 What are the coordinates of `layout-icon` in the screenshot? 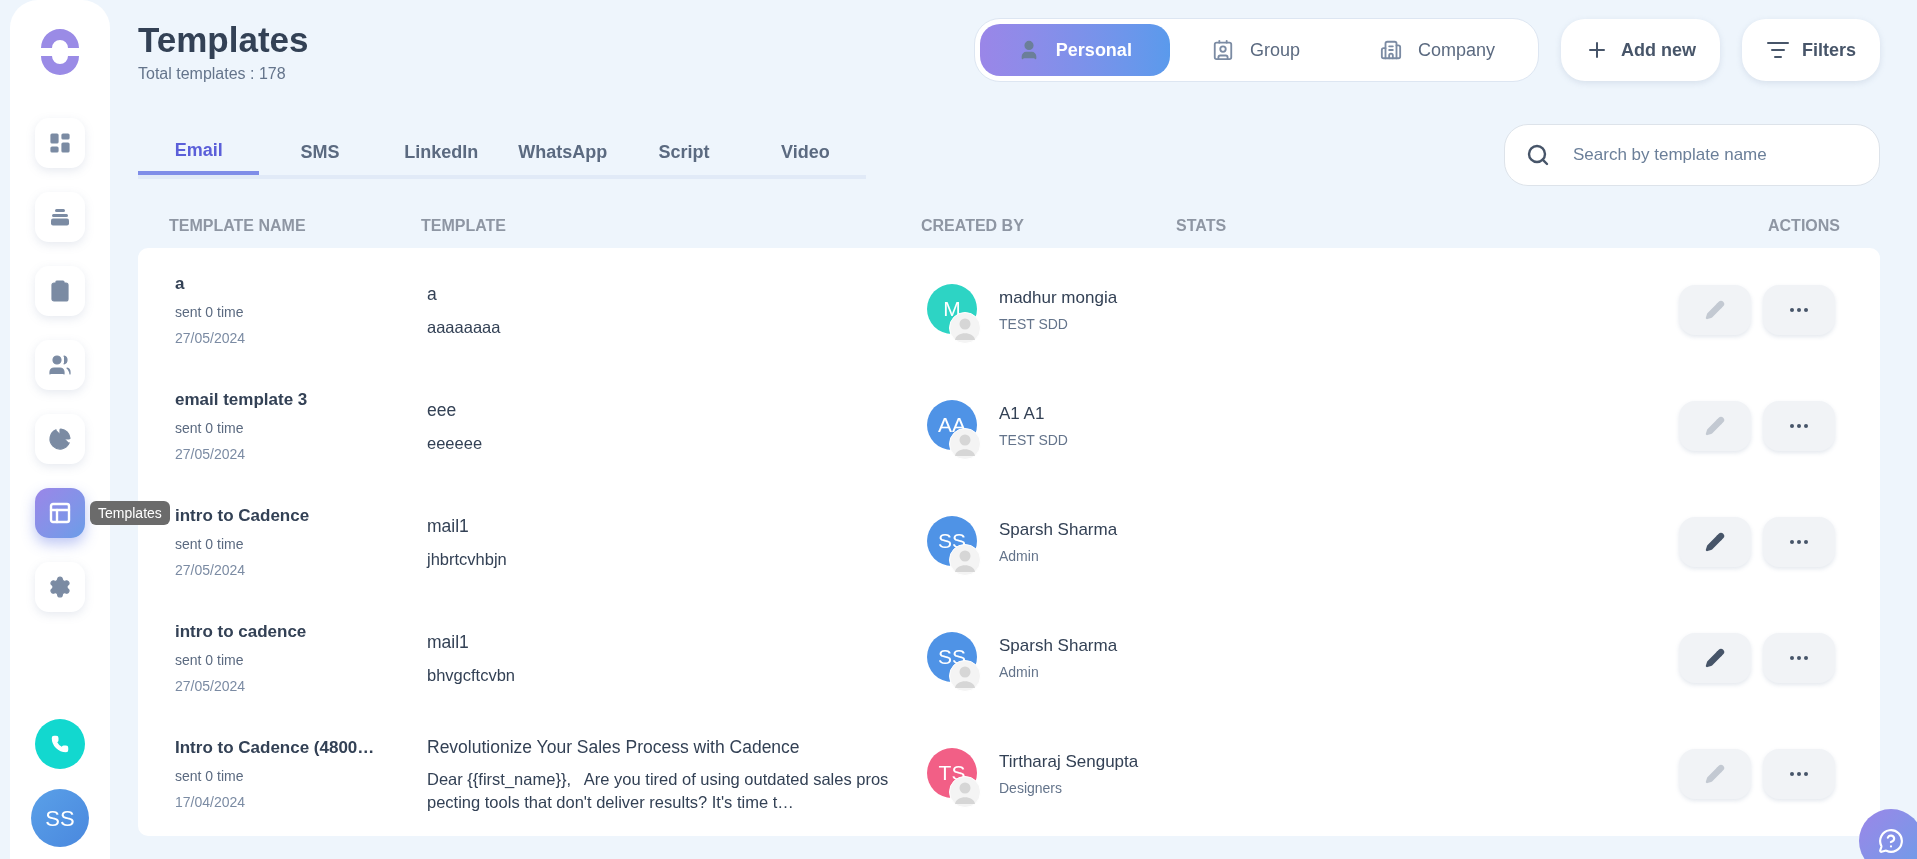 It's located at (60, 513).